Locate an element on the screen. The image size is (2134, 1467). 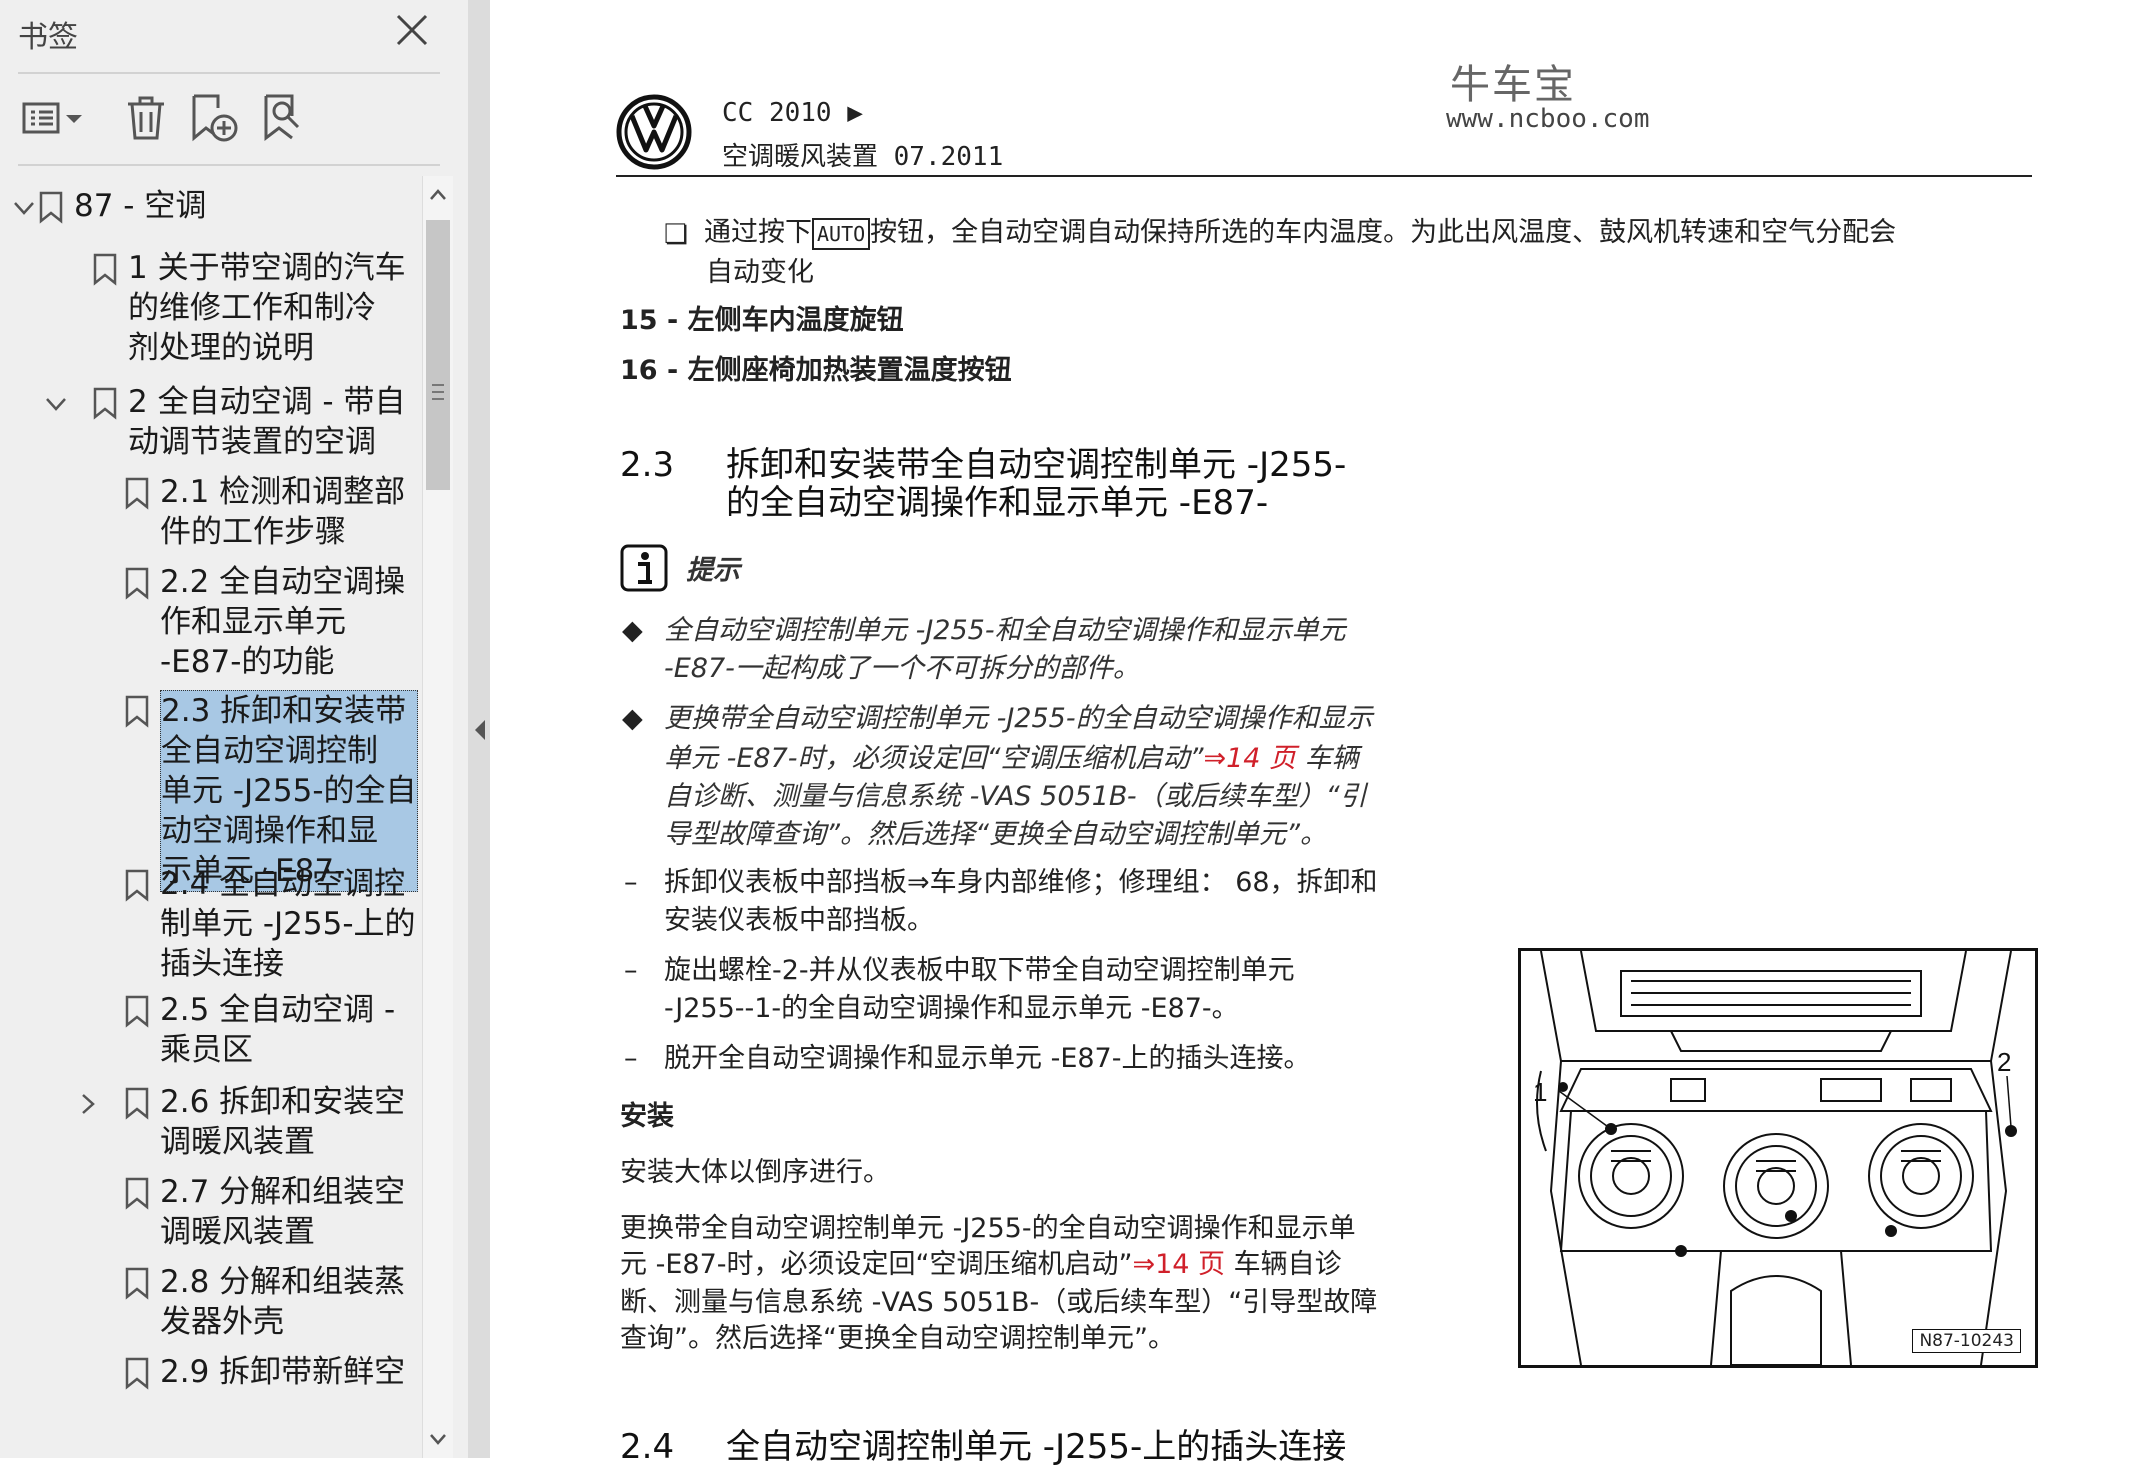
find-bookmark-icon is located at coordinates (287, 118).